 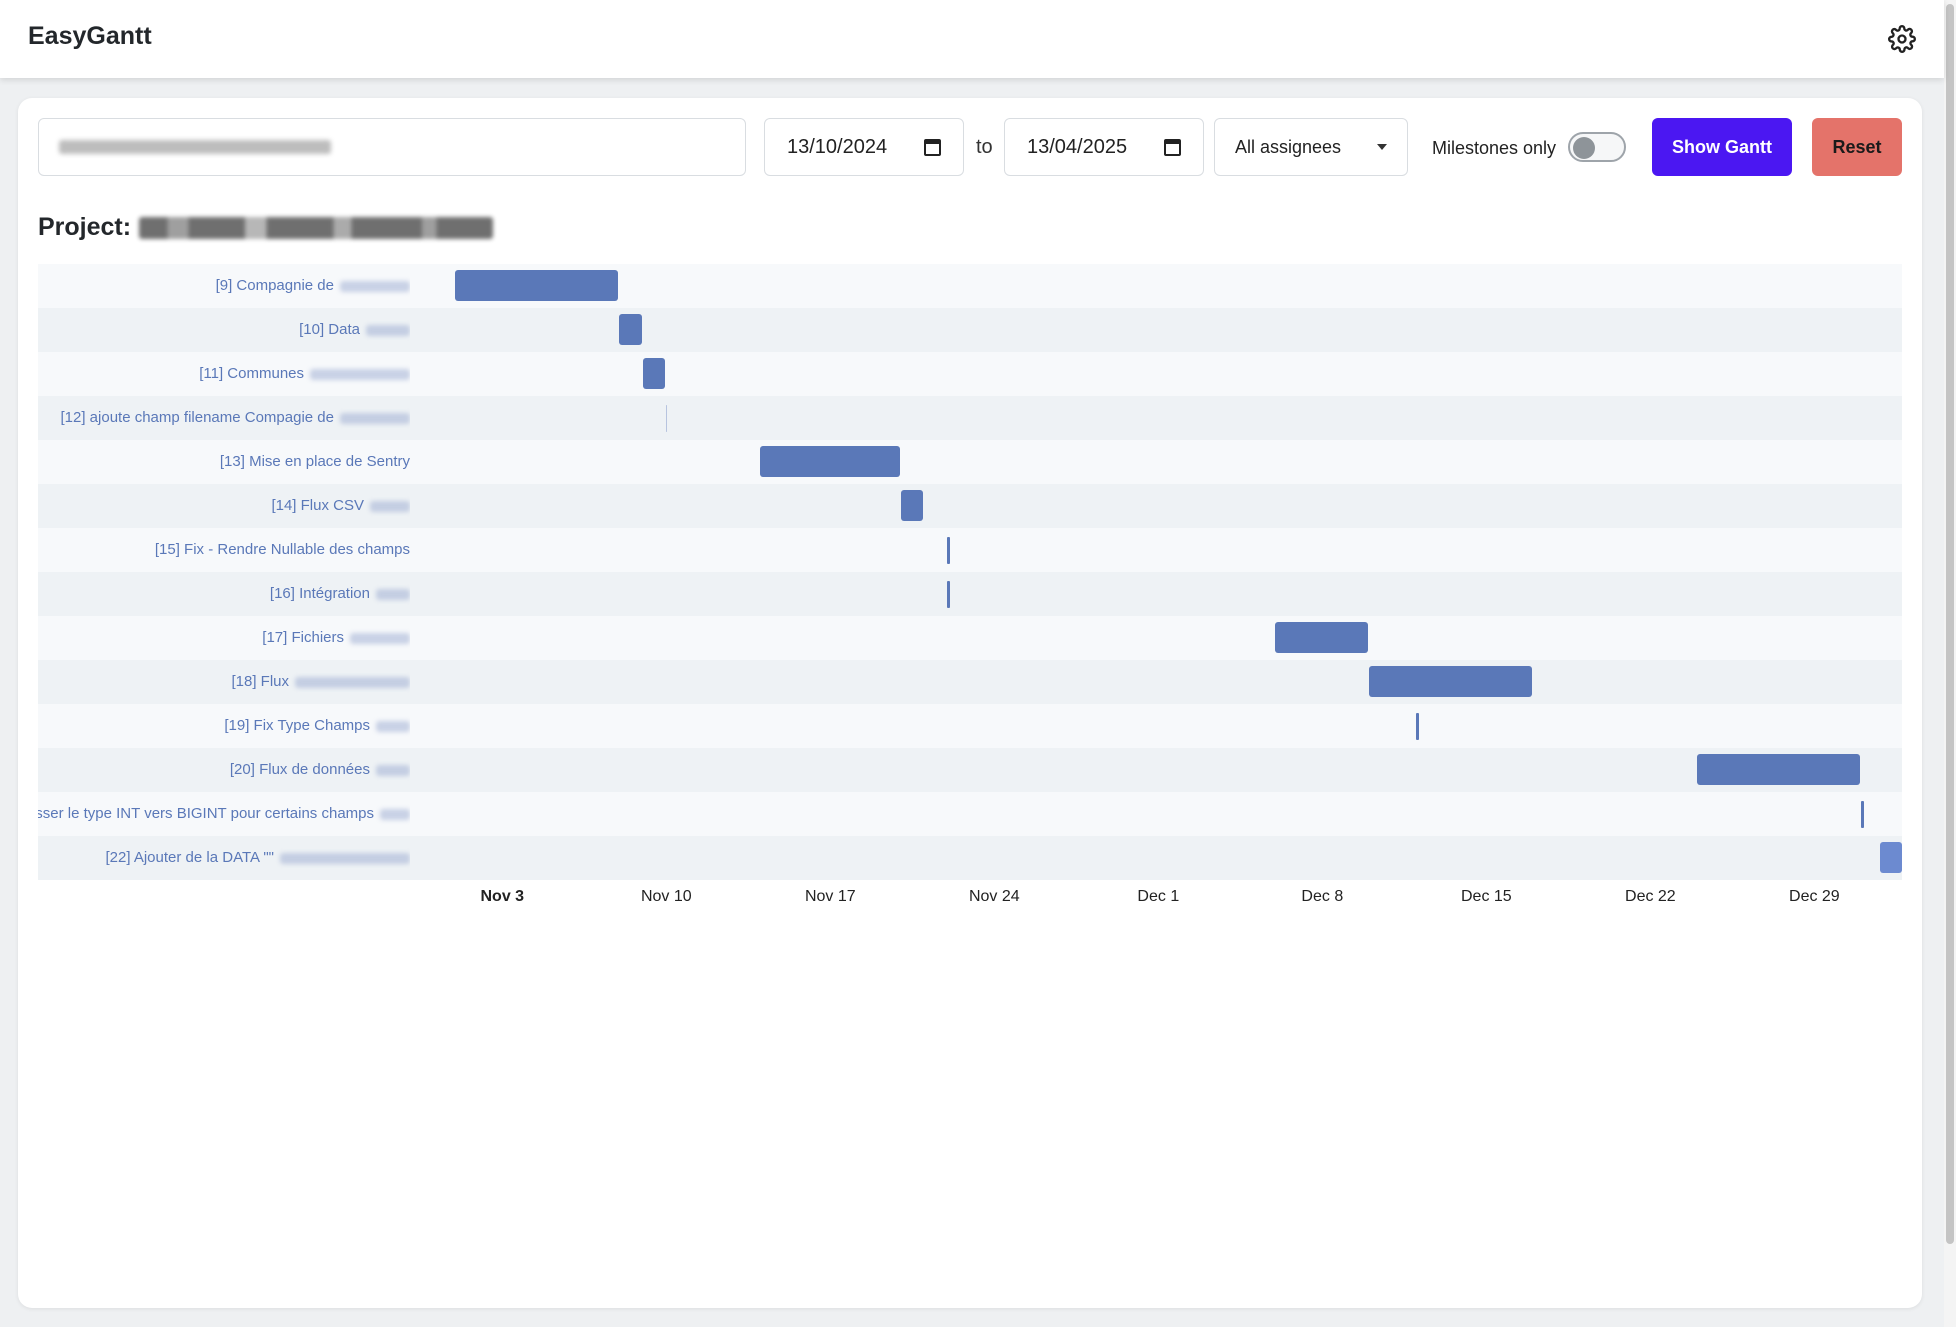 What do you see at coordinates (224, 506) in the screenshot?
I see `task-label-area: [14] Flux CSV` at bounding box center [224, 506].